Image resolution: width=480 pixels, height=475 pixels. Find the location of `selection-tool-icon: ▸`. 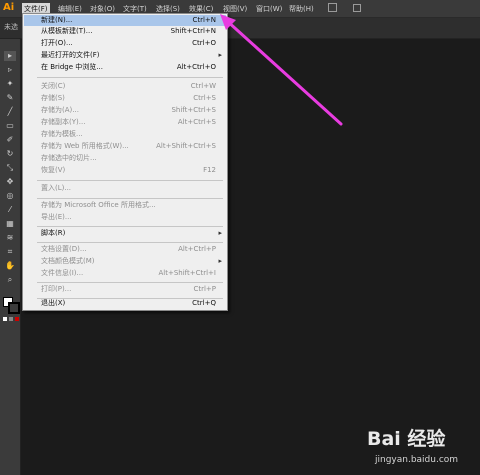

selection-tool-icon: ▸ is located at coordinates (10, 56).